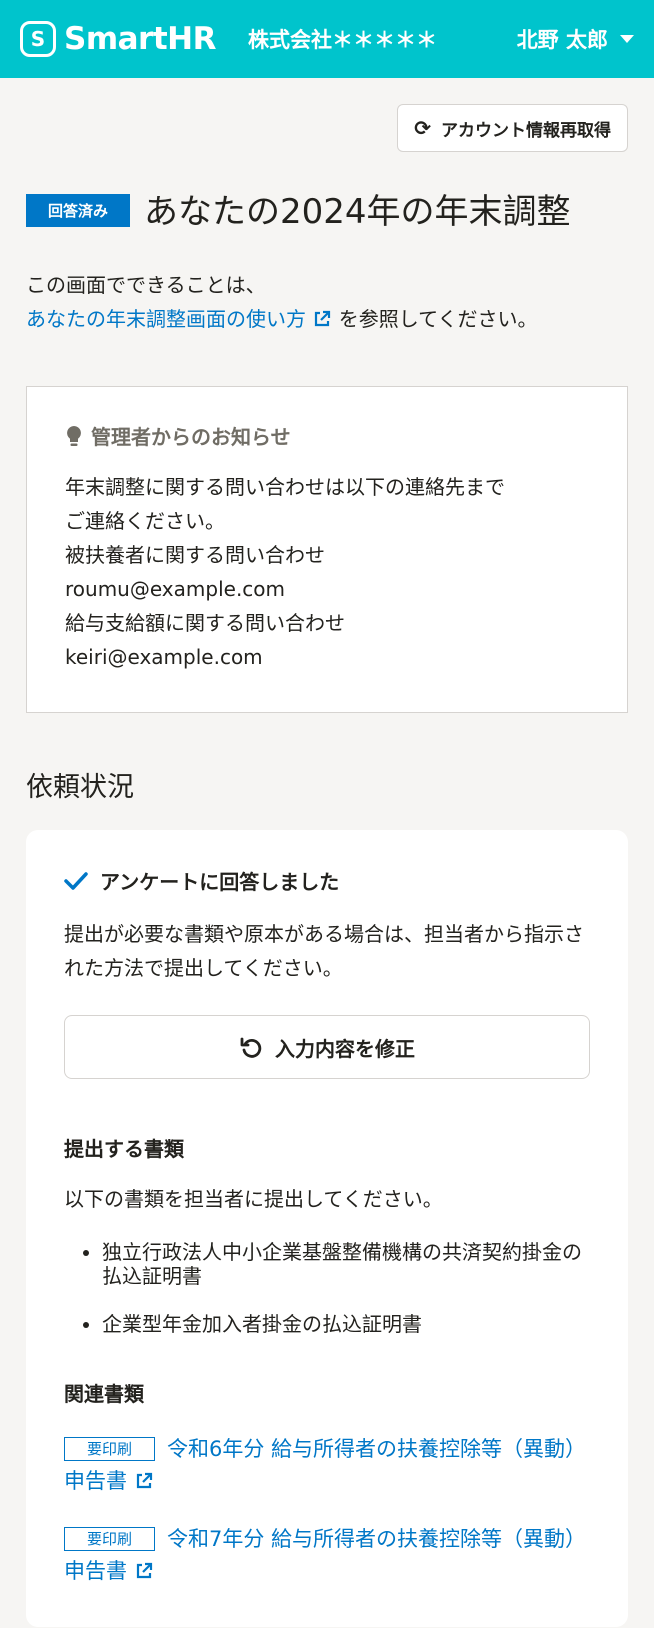 The width and height of the screenshot is (654, 1628). What do you see at coordinates (342, 39) in the screenshot?
I see `company-name: 株式会社＊＊＊＊＊` at bounding box center [342, 39].